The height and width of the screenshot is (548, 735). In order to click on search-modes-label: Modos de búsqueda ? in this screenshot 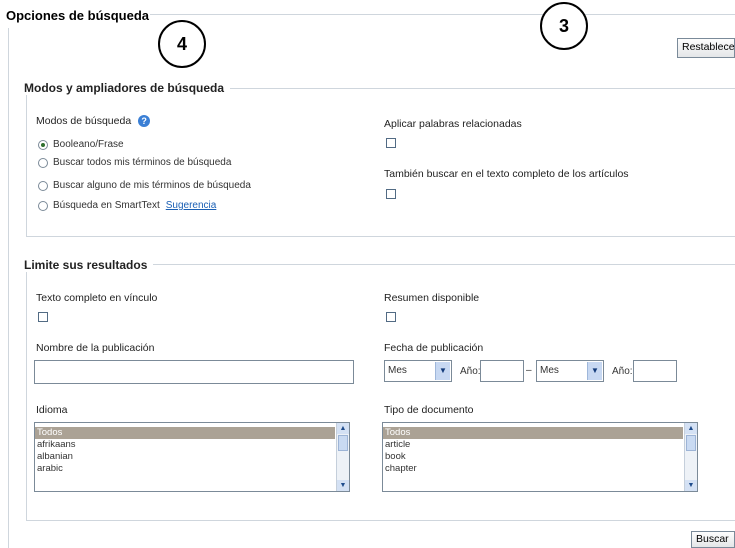, I will do `click(93, 121)`.